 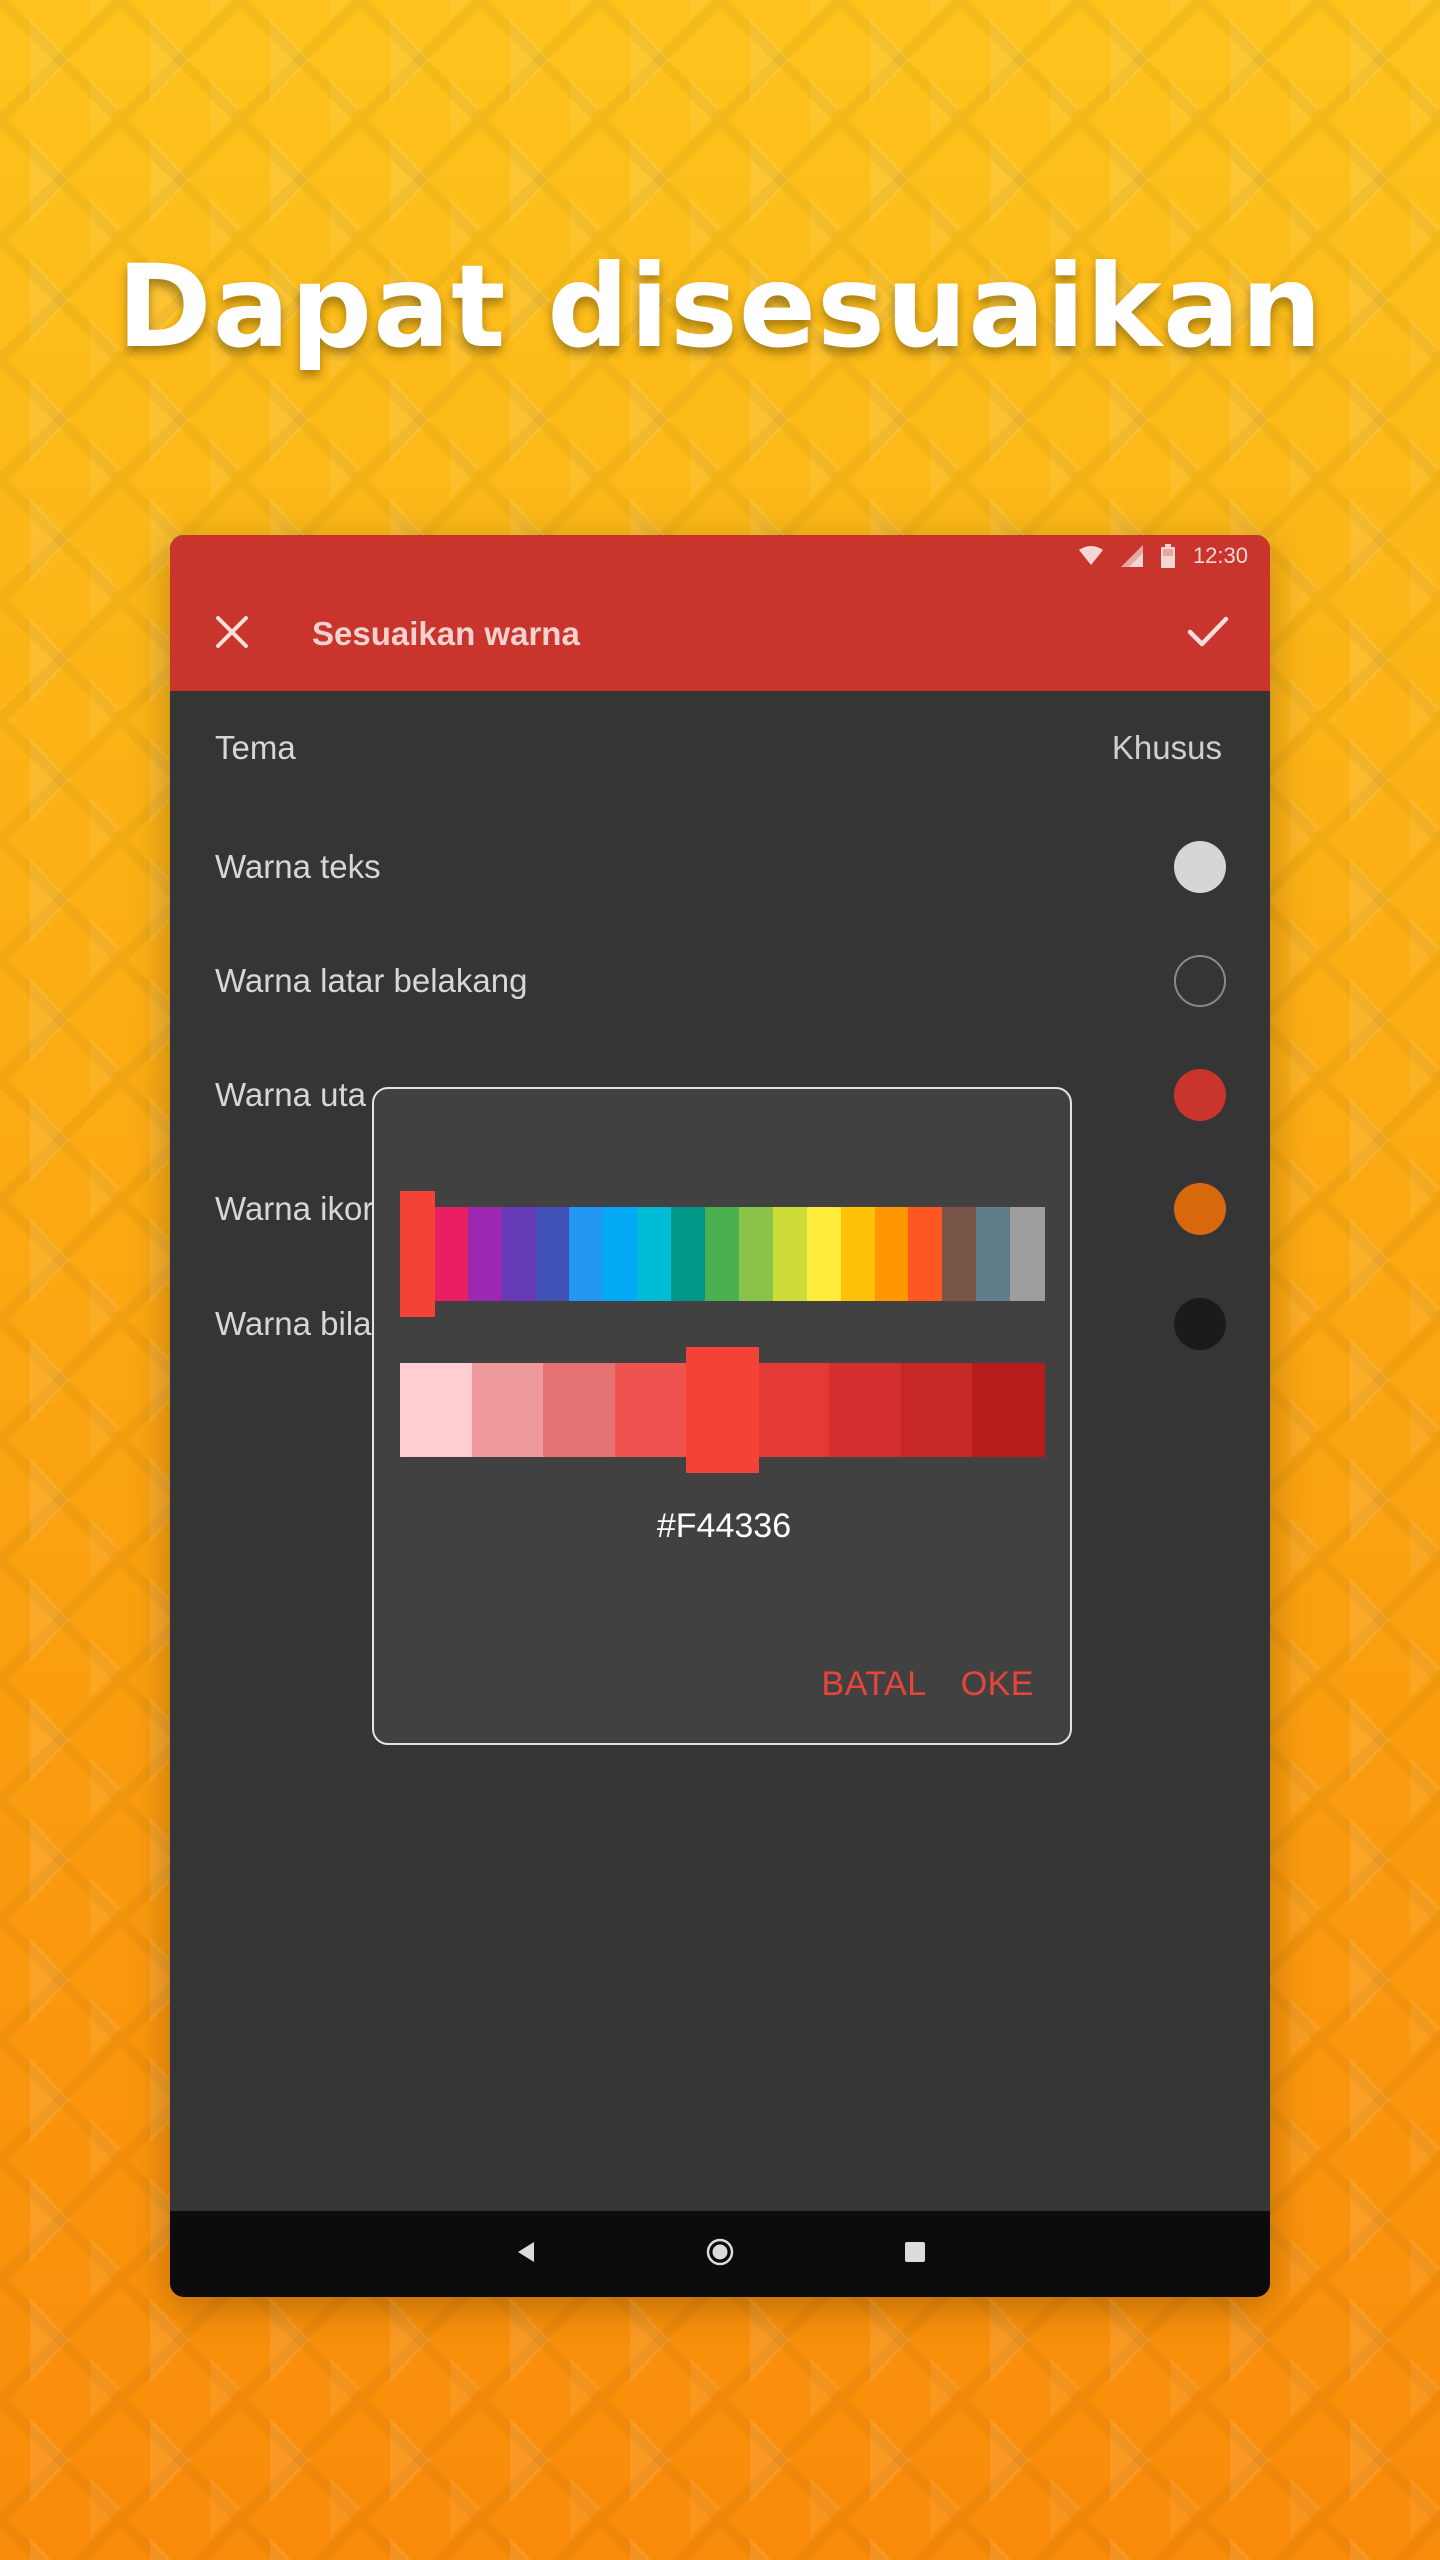 I want to click on home-icon, so click(x=720, y=2254).